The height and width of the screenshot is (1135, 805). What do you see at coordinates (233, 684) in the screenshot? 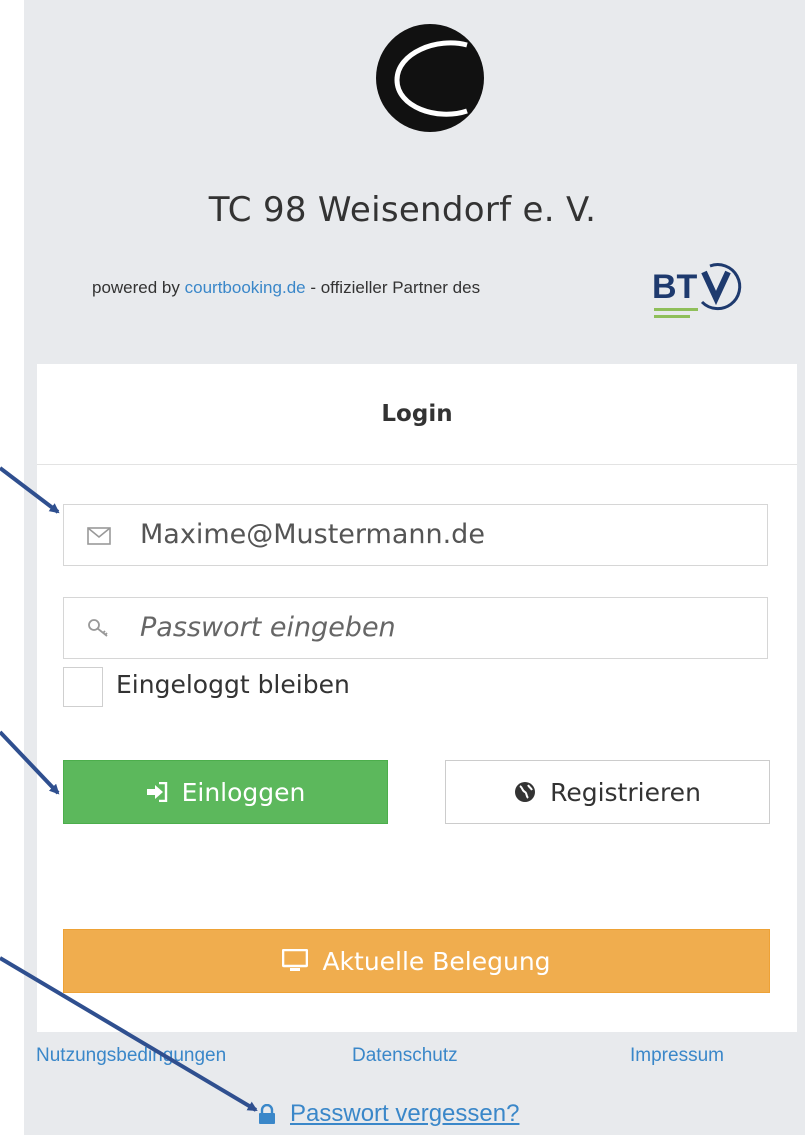
I see `remember-me-label: Eingeloggt bleiben` at bounding box center [233, 684].